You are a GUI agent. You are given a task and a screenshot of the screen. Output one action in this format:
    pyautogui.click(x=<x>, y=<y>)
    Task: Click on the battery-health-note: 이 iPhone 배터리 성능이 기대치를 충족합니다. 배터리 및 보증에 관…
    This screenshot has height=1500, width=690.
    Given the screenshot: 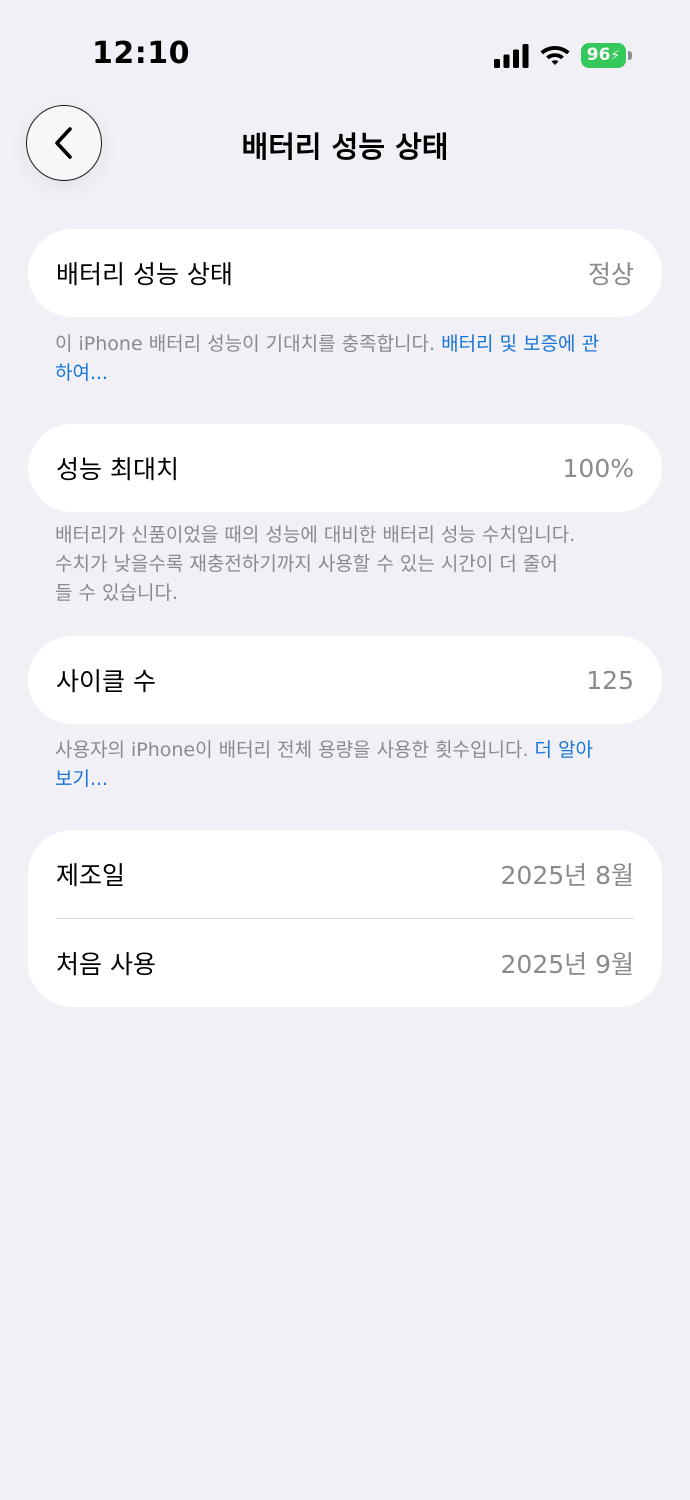 What is the action you would take?
    pyautogui.click(x=335, y=359)
    